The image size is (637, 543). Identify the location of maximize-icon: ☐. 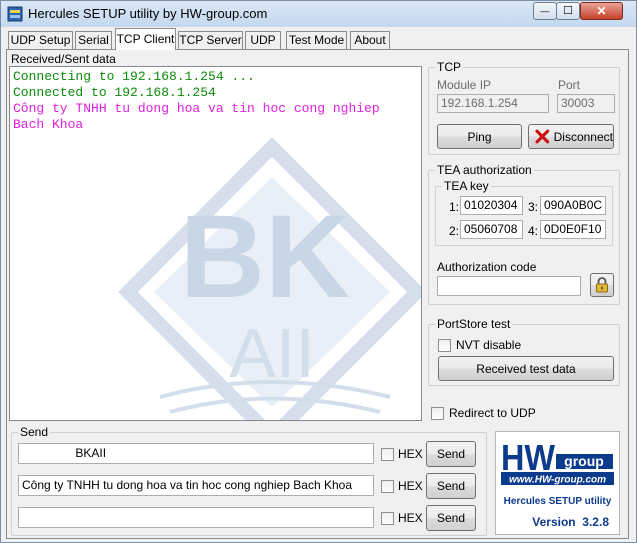
(568, 10).